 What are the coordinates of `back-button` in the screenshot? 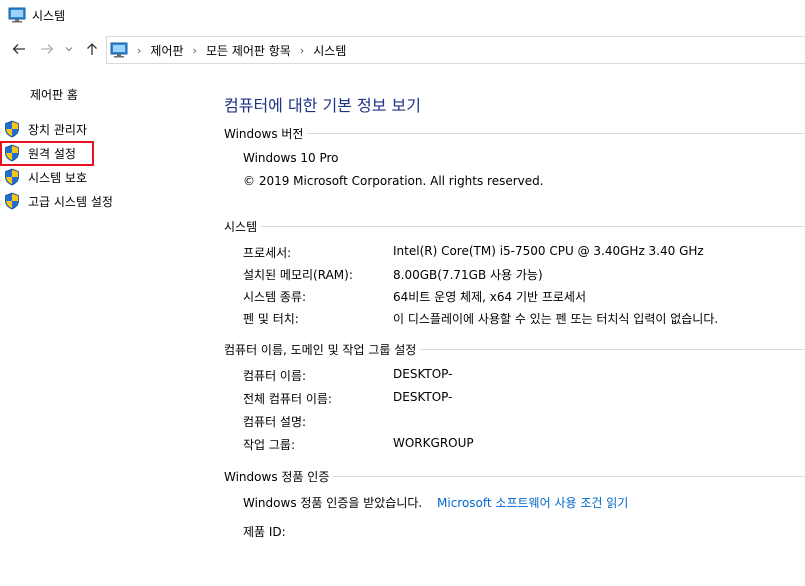 It's located at (19, 49).